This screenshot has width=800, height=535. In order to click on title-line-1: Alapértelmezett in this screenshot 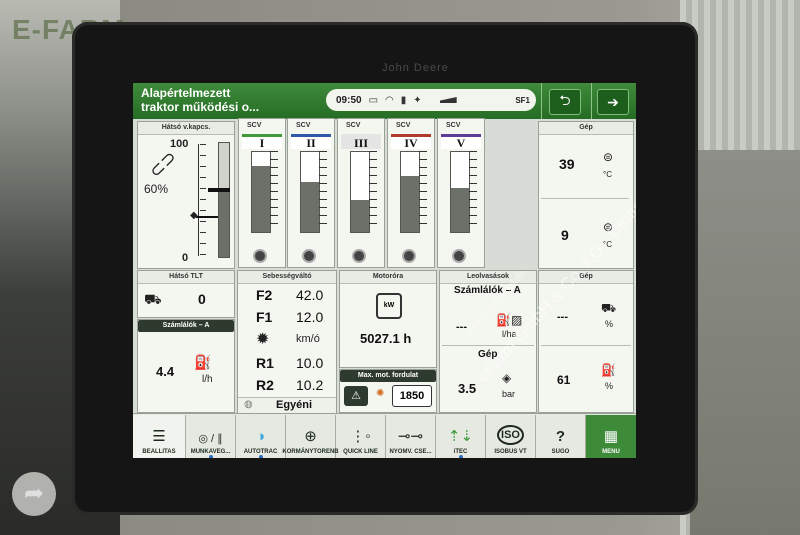, I will do `click(186, 93)`.